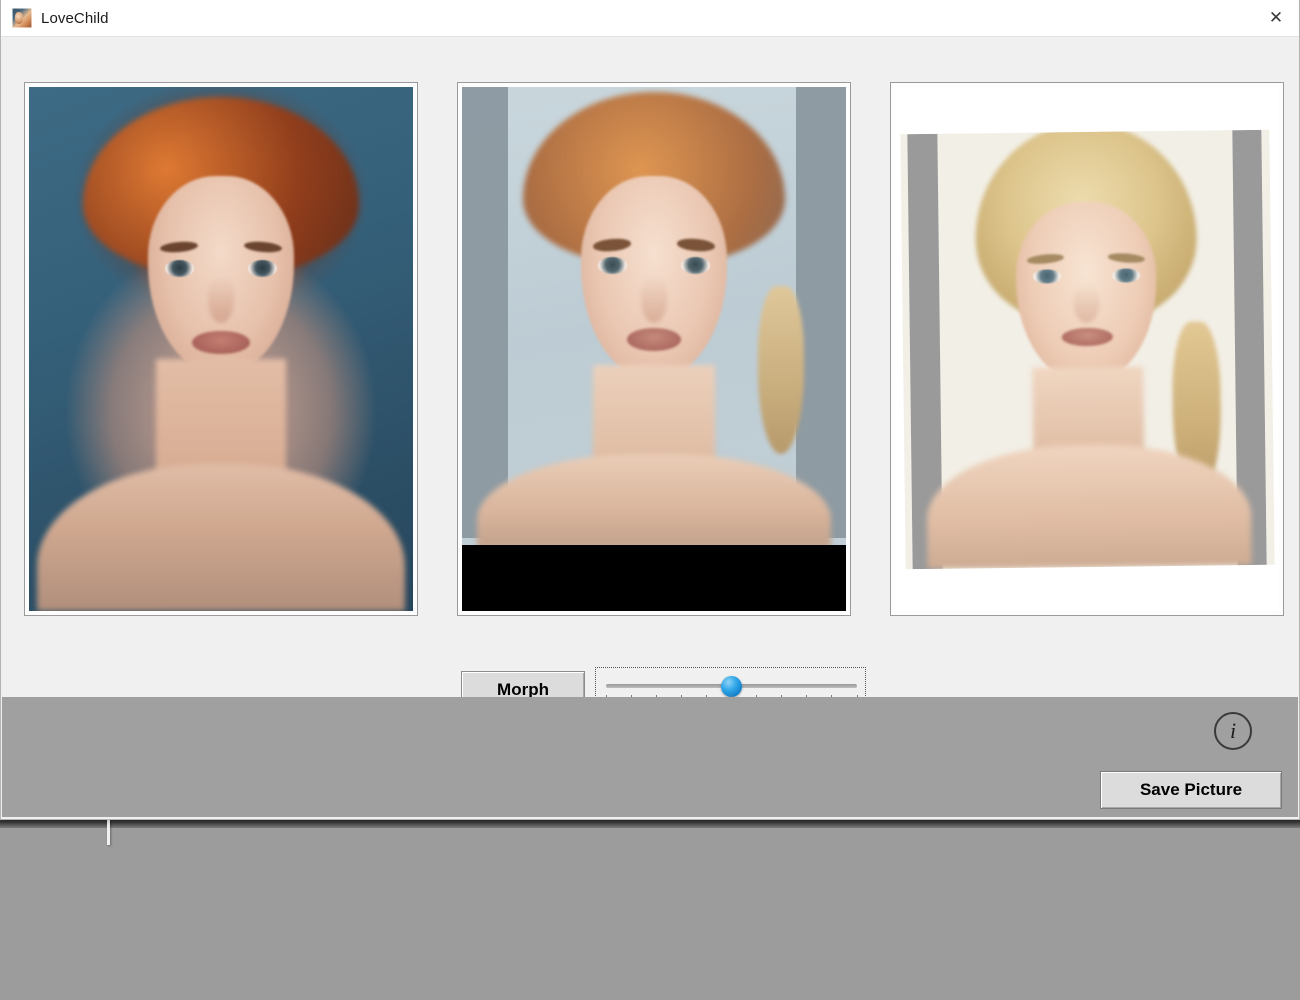 The height and width of the screenshot is (1000, 1300). What do you see at coordinates (654, 577) in the screenshot?
I see `morph-black-band` at bounding box center [654, 577].